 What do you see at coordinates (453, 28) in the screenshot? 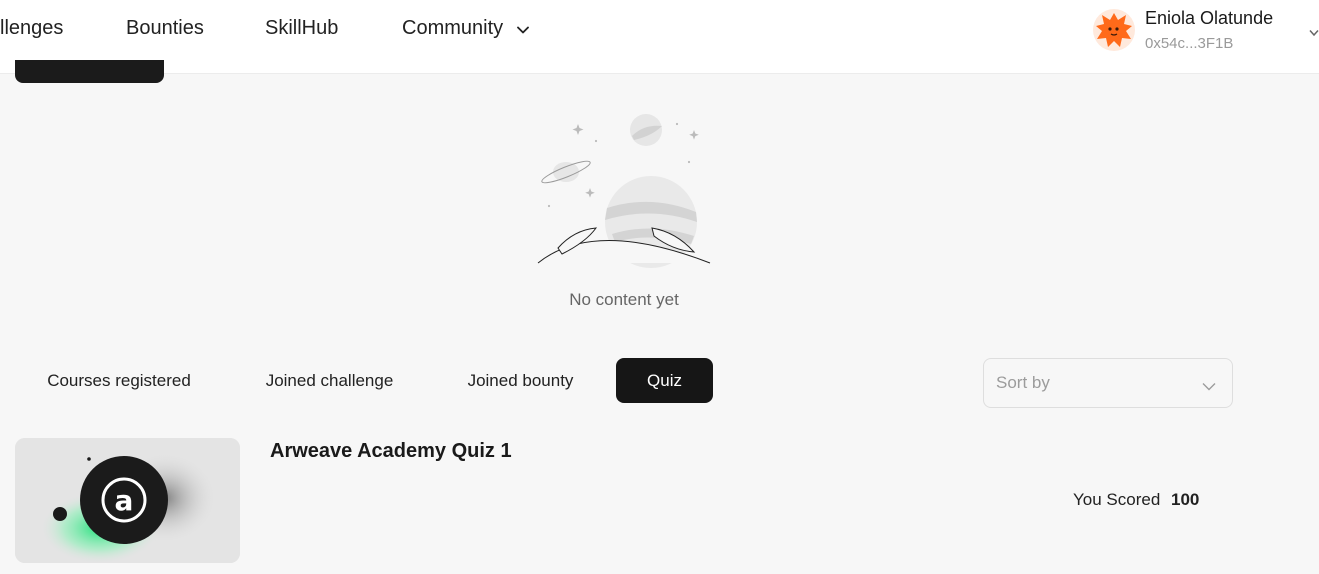
I see `nav-community-label: Community` at bounding box center [453, 28].